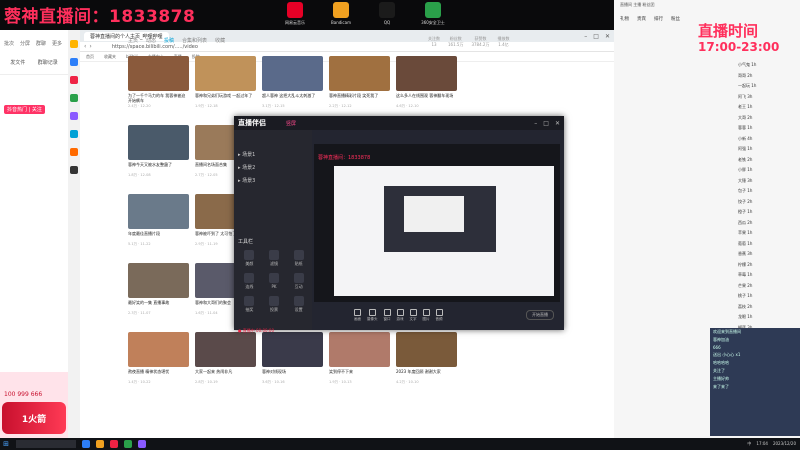 This screenshot has height=450, width=800. Describe the element at coordinates (433, 15) in the screenshot. I see `desktop-shortcut: 360安全卫士` at that location.